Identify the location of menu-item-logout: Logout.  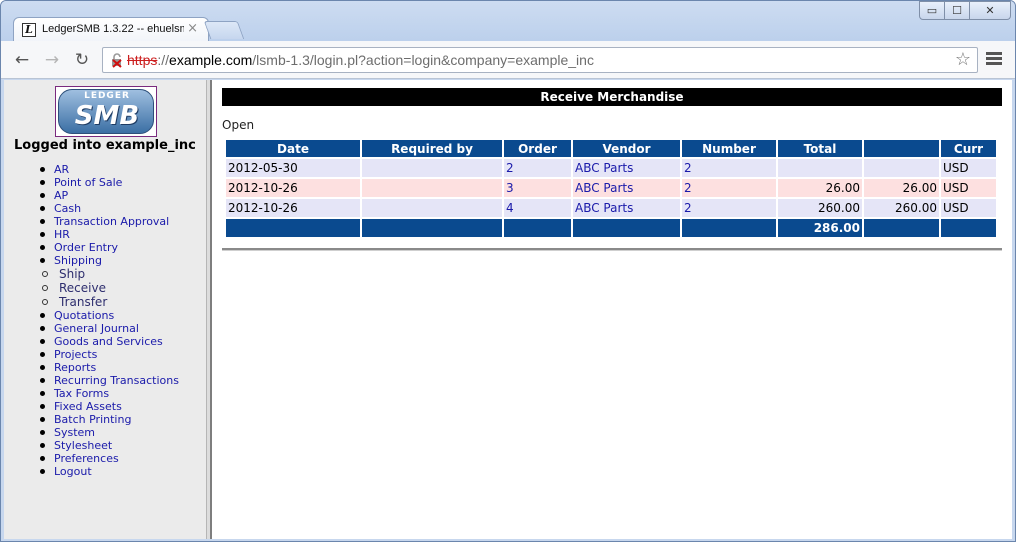
(91, 471).